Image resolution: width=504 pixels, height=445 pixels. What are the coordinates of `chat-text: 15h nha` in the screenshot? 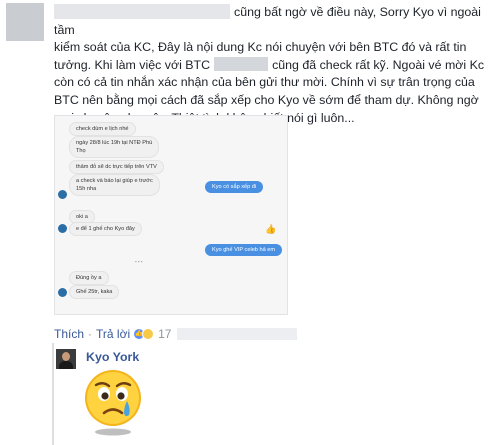 It's located at (86, 189).